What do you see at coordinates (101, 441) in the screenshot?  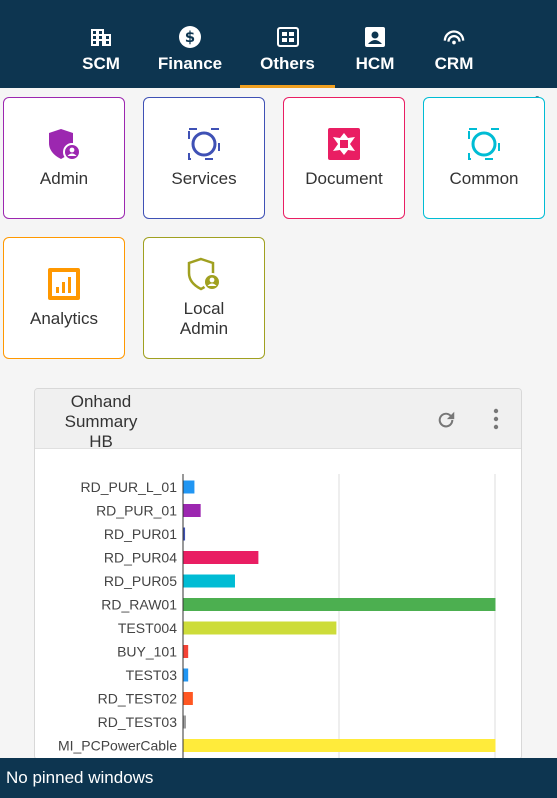 I see `widget-title-line: HB` at bounding box center [101, 441].